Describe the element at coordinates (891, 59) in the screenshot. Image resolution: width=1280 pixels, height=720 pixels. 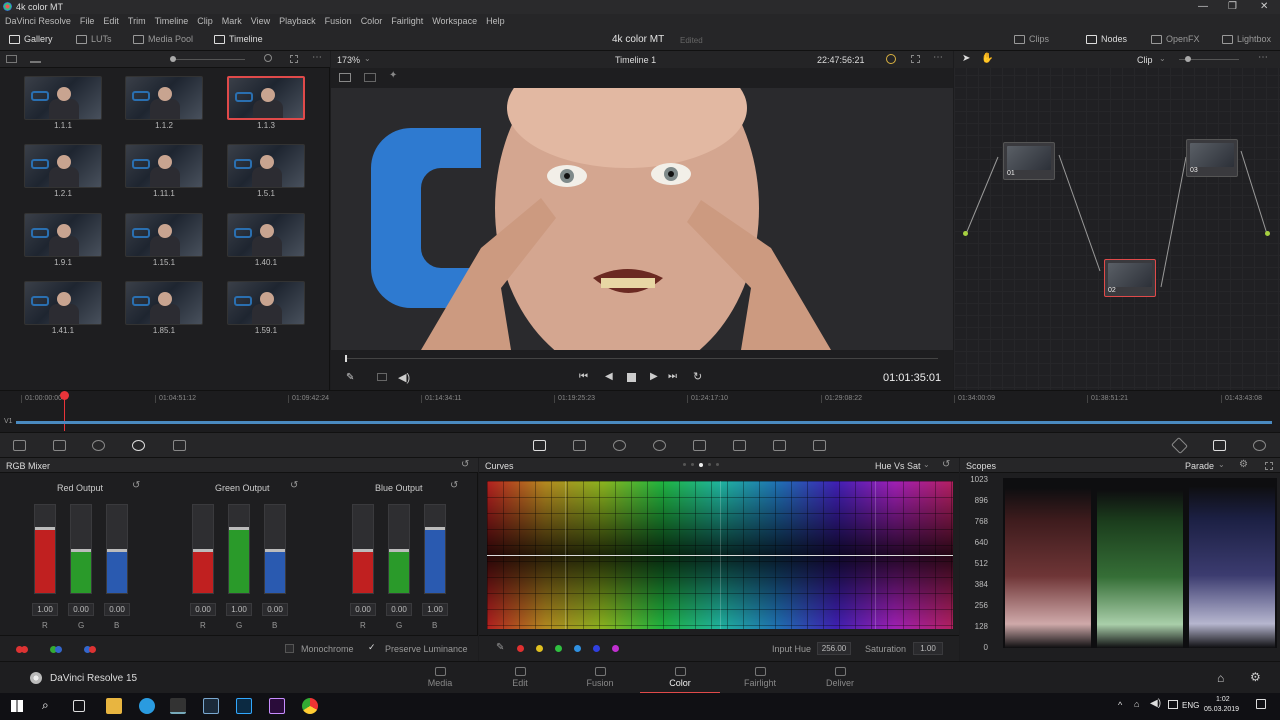
I see `sync-icon` at that location.